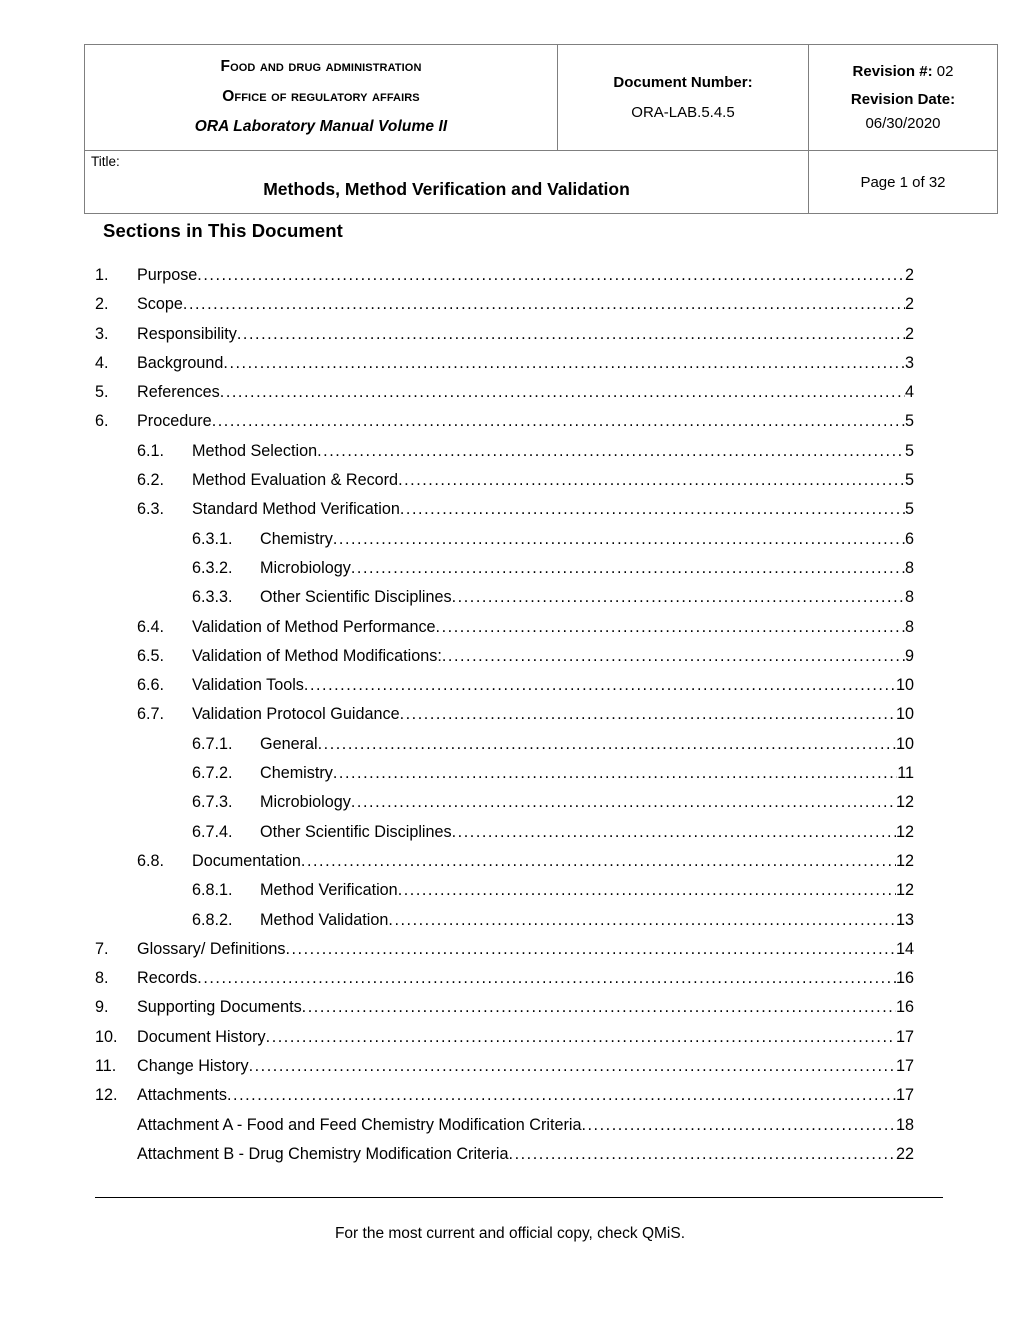 Image resolution: width=1020 pixels, height=1320 pixels. I want to click on toc-entry-label: Chemistry, so click(296, 538).